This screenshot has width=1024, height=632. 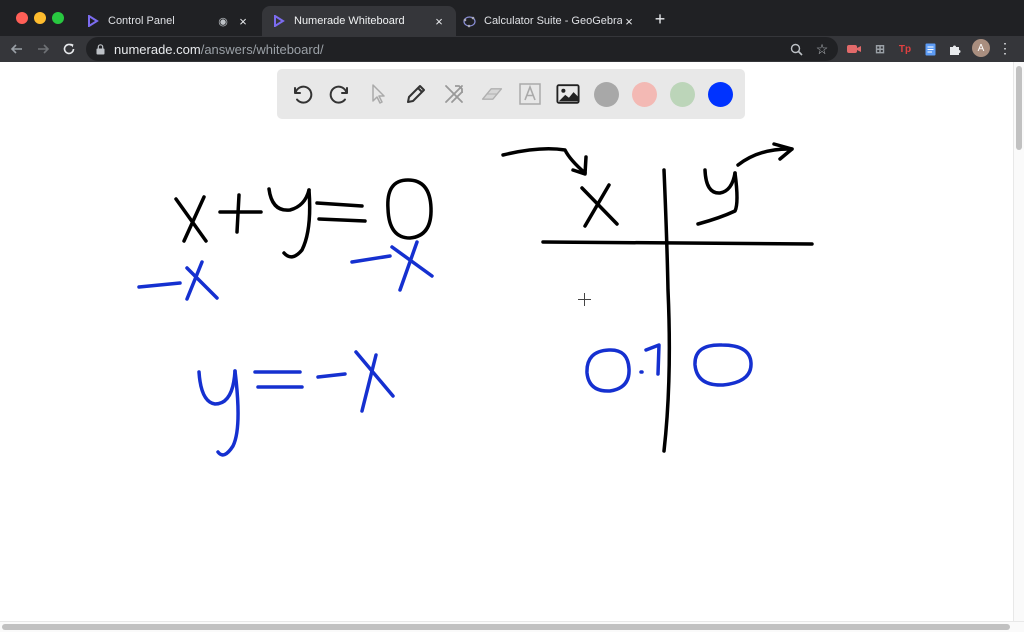 What do you see at coordinates (854, 49) in the screenshot?
I see `extension-video-icon` at bounding box center [854, 49].